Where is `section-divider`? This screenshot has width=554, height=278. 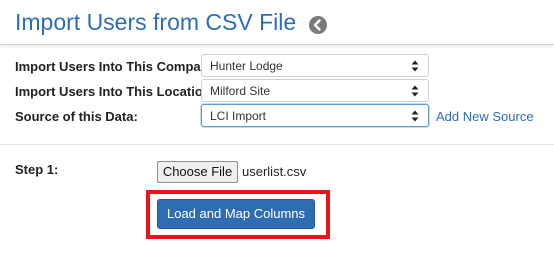
section-divider is located at coordinates (277, 144).